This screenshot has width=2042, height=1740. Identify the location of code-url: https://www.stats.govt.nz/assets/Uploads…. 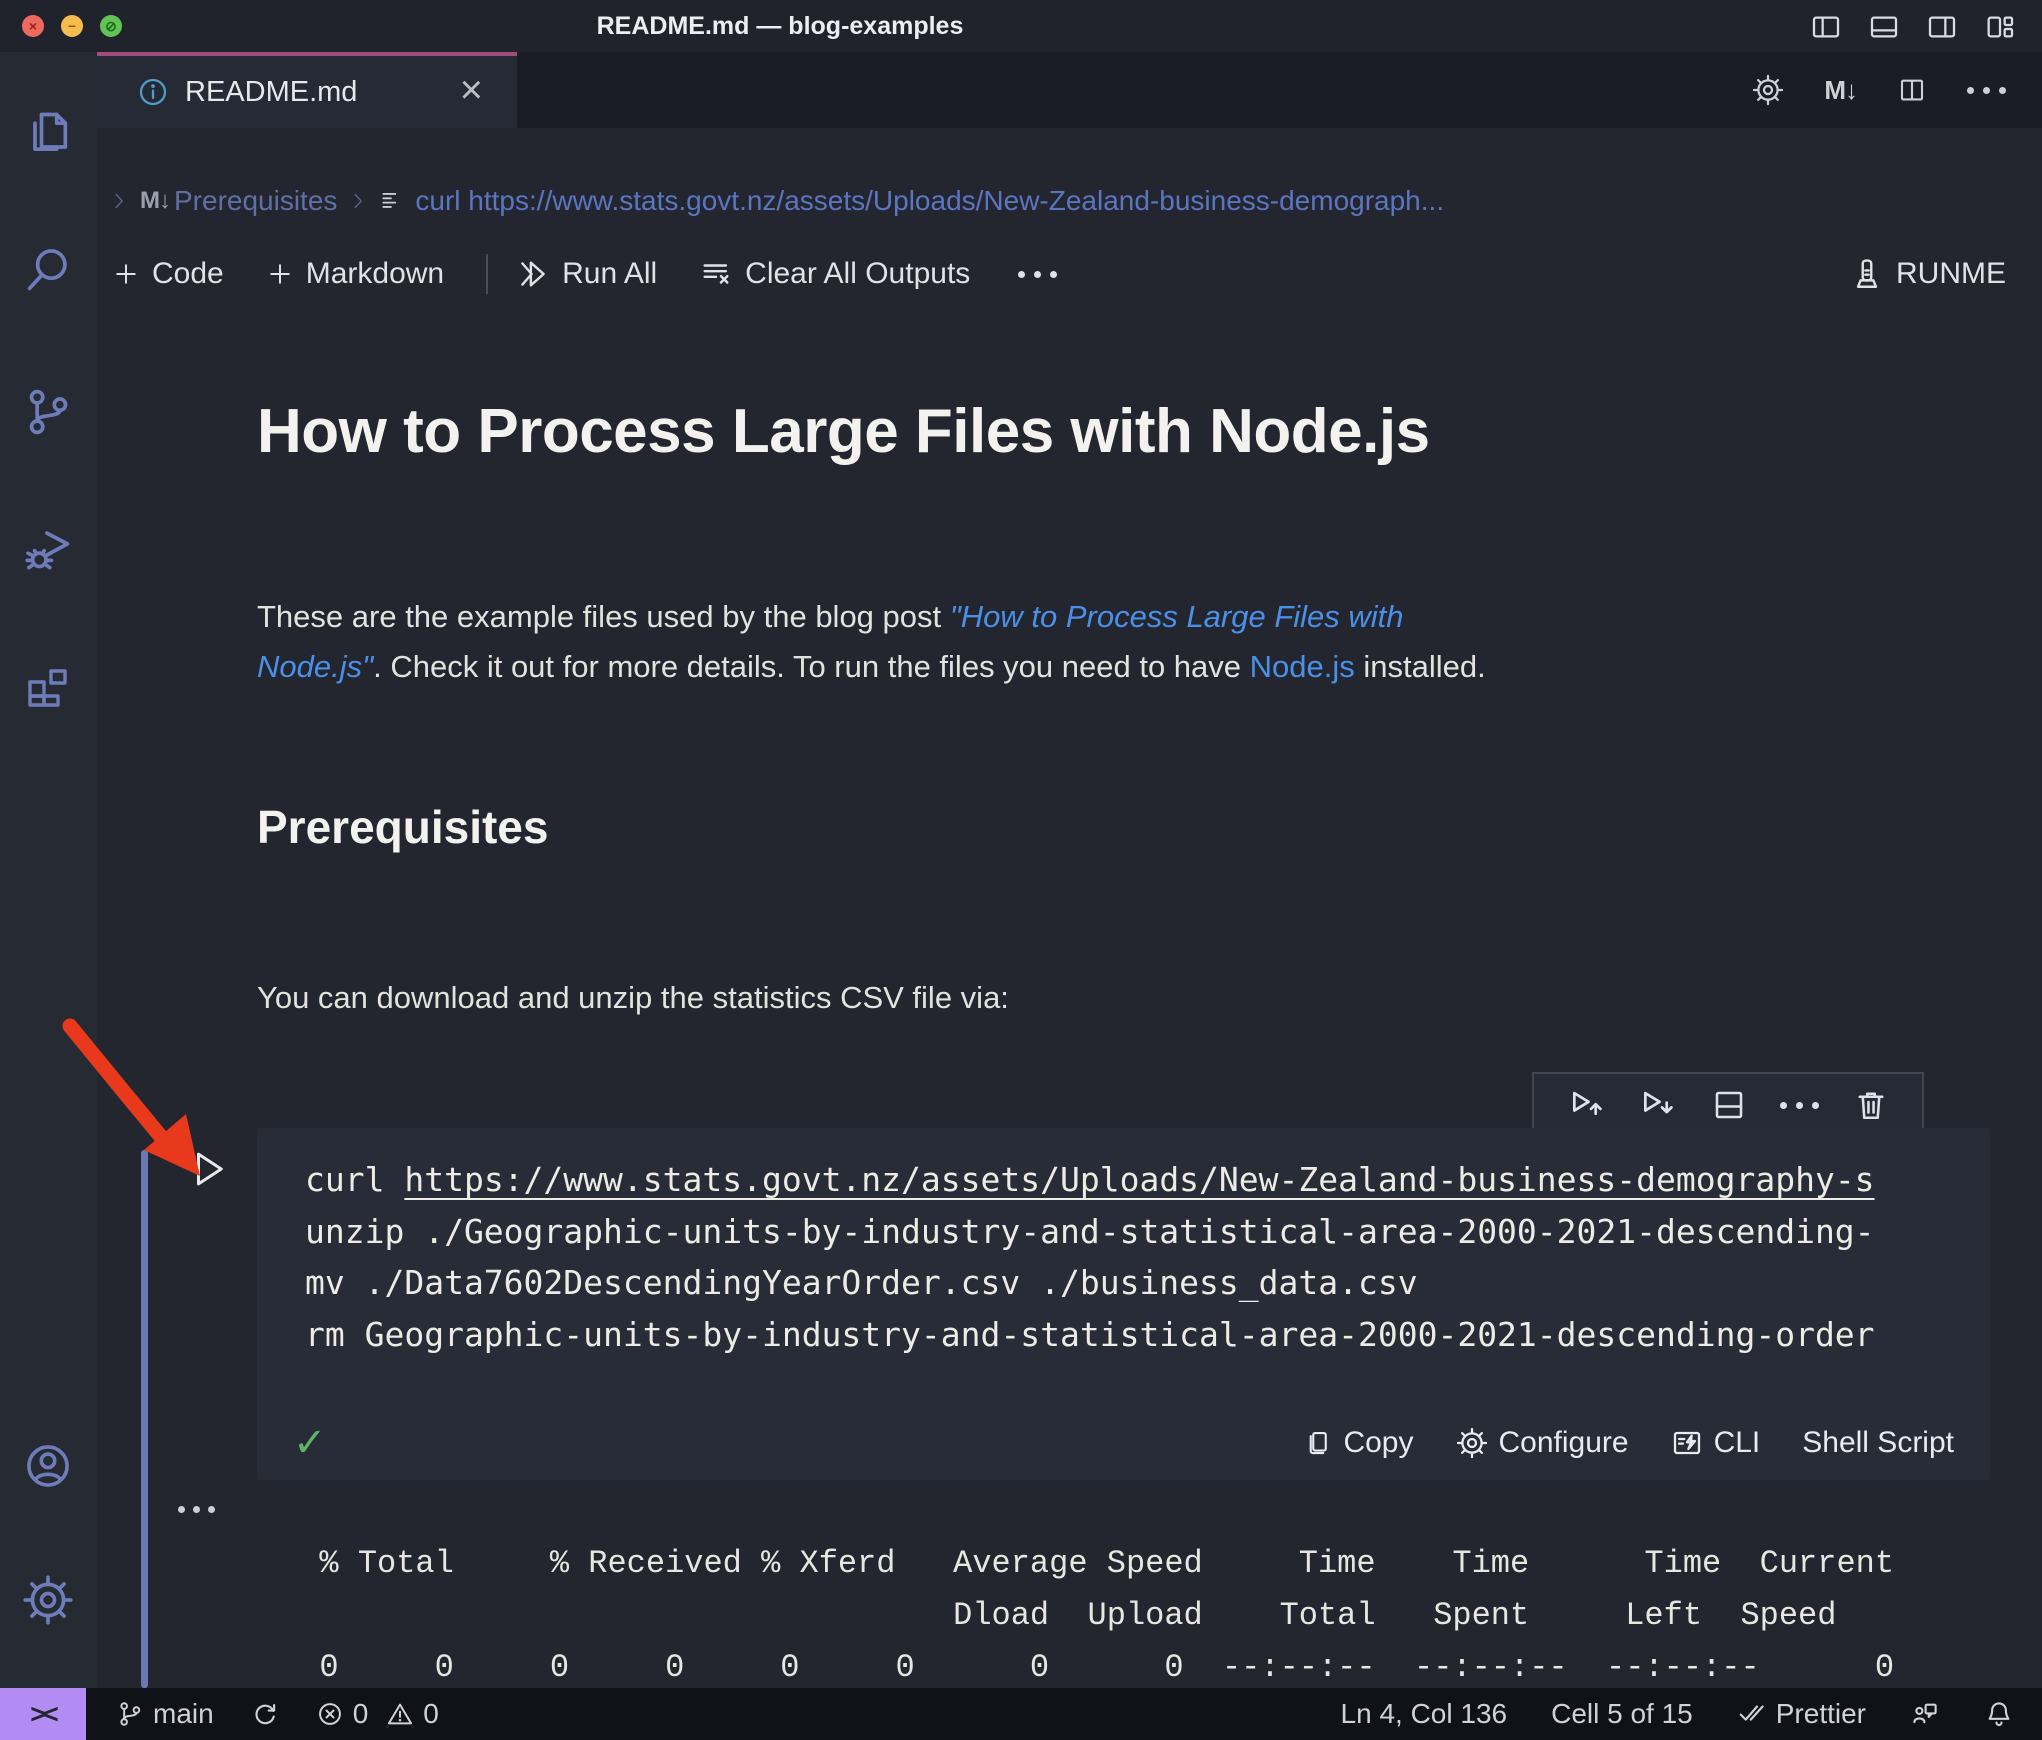
(1139, 1179).